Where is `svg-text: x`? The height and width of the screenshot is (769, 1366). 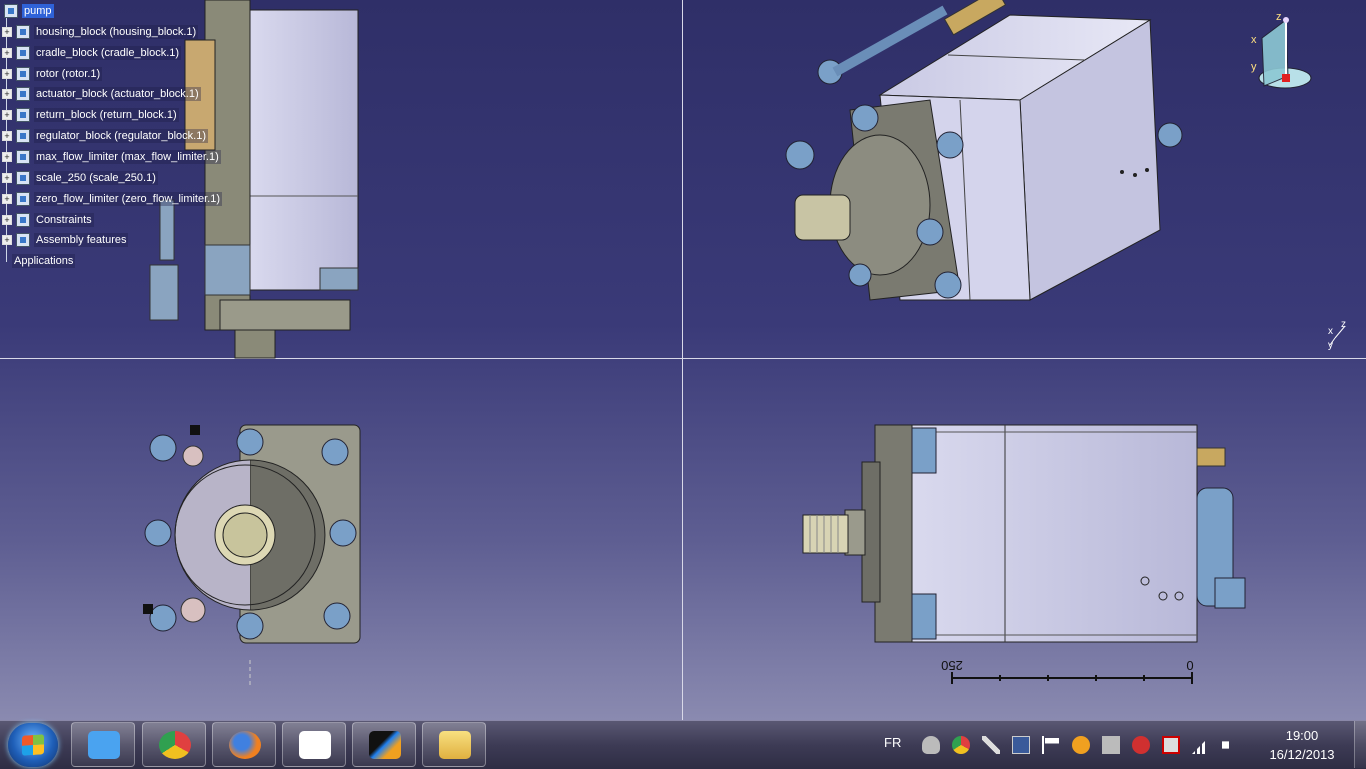 svg-text: x is located at coordinates (1330, 331).